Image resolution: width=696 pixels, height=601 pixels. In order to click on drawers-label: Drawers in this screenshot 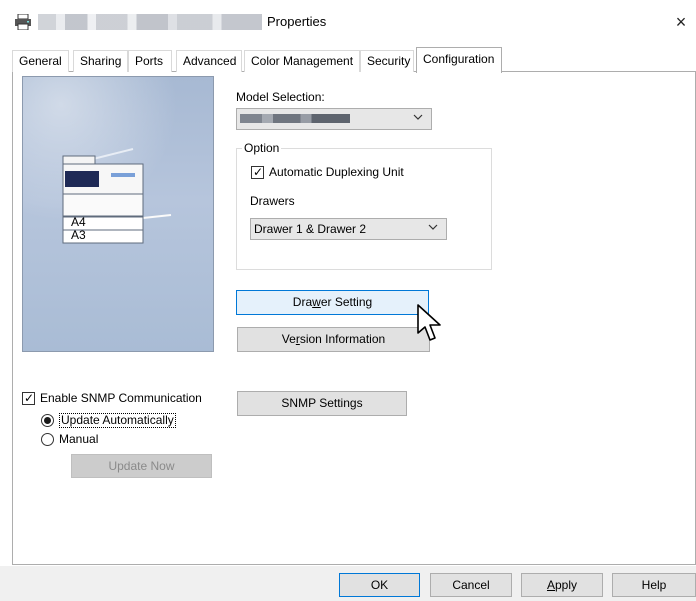, I will do `click(272, 201)`.